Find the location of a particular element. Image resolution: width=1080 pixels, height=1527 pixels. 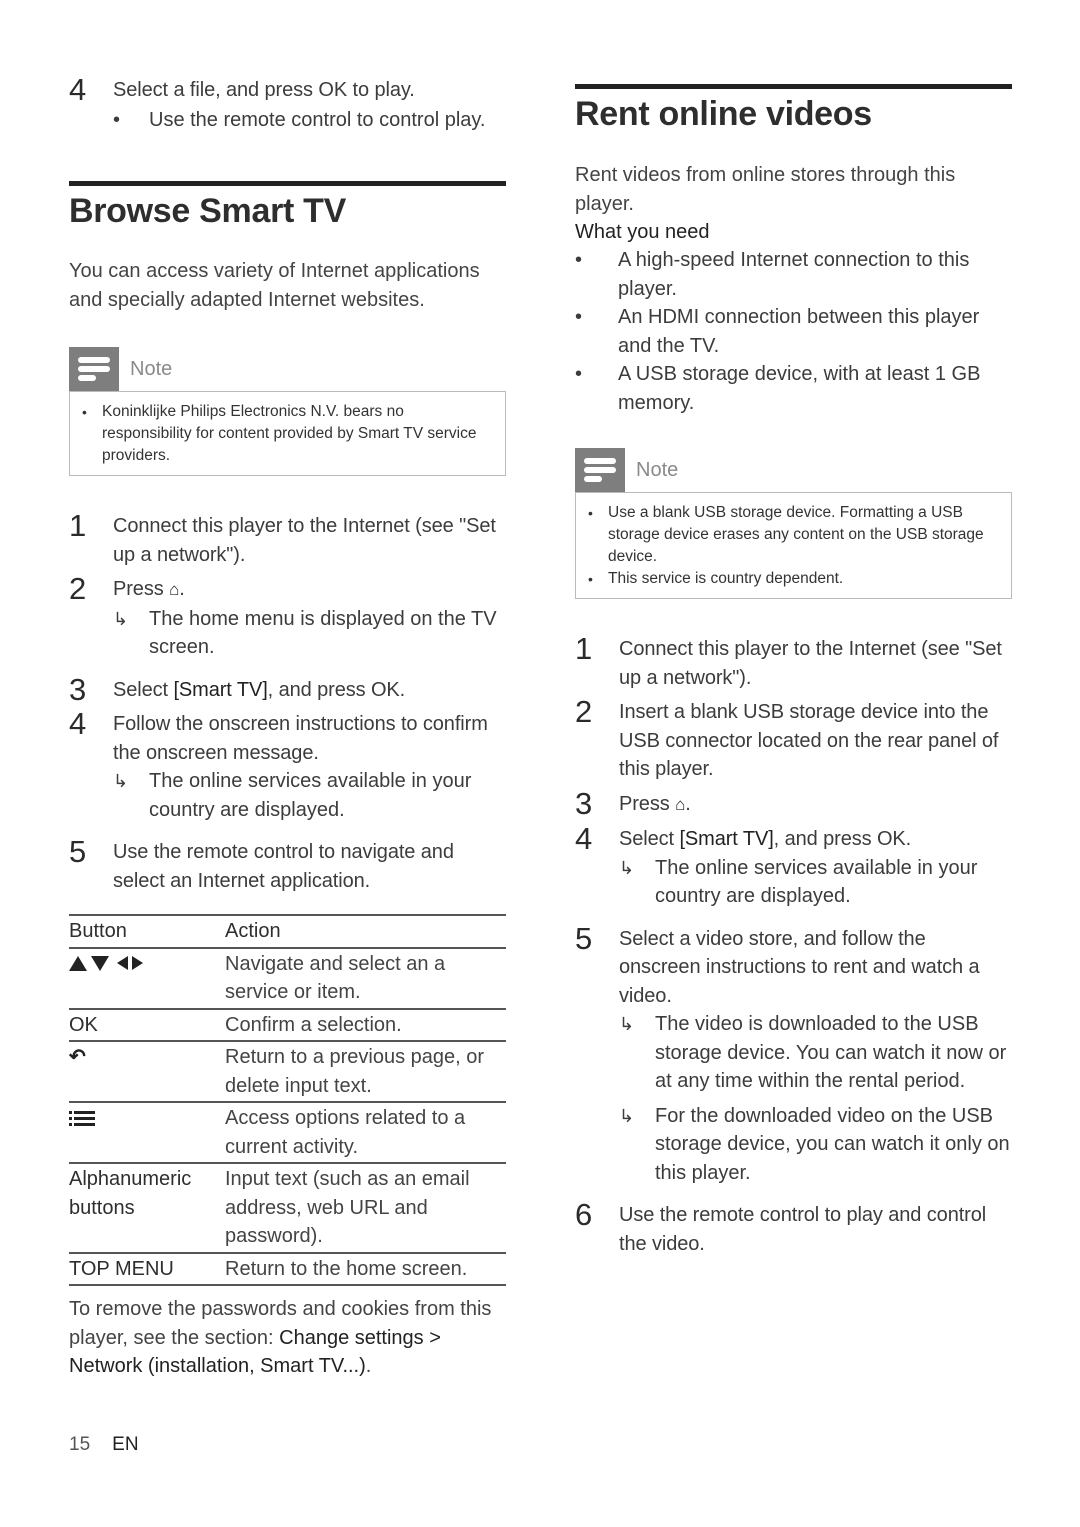

back-icon: ↶ is located at coordinates (77, 1057).